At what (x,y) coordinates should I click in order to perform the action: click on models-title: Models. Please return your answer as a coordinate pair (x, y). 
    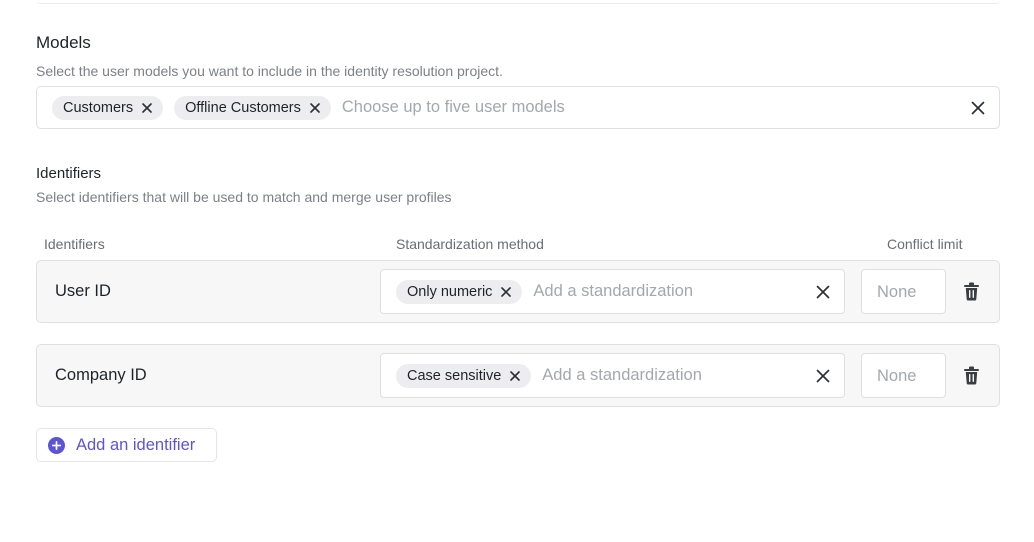
    Looking at the image, I should click on (63, 42).